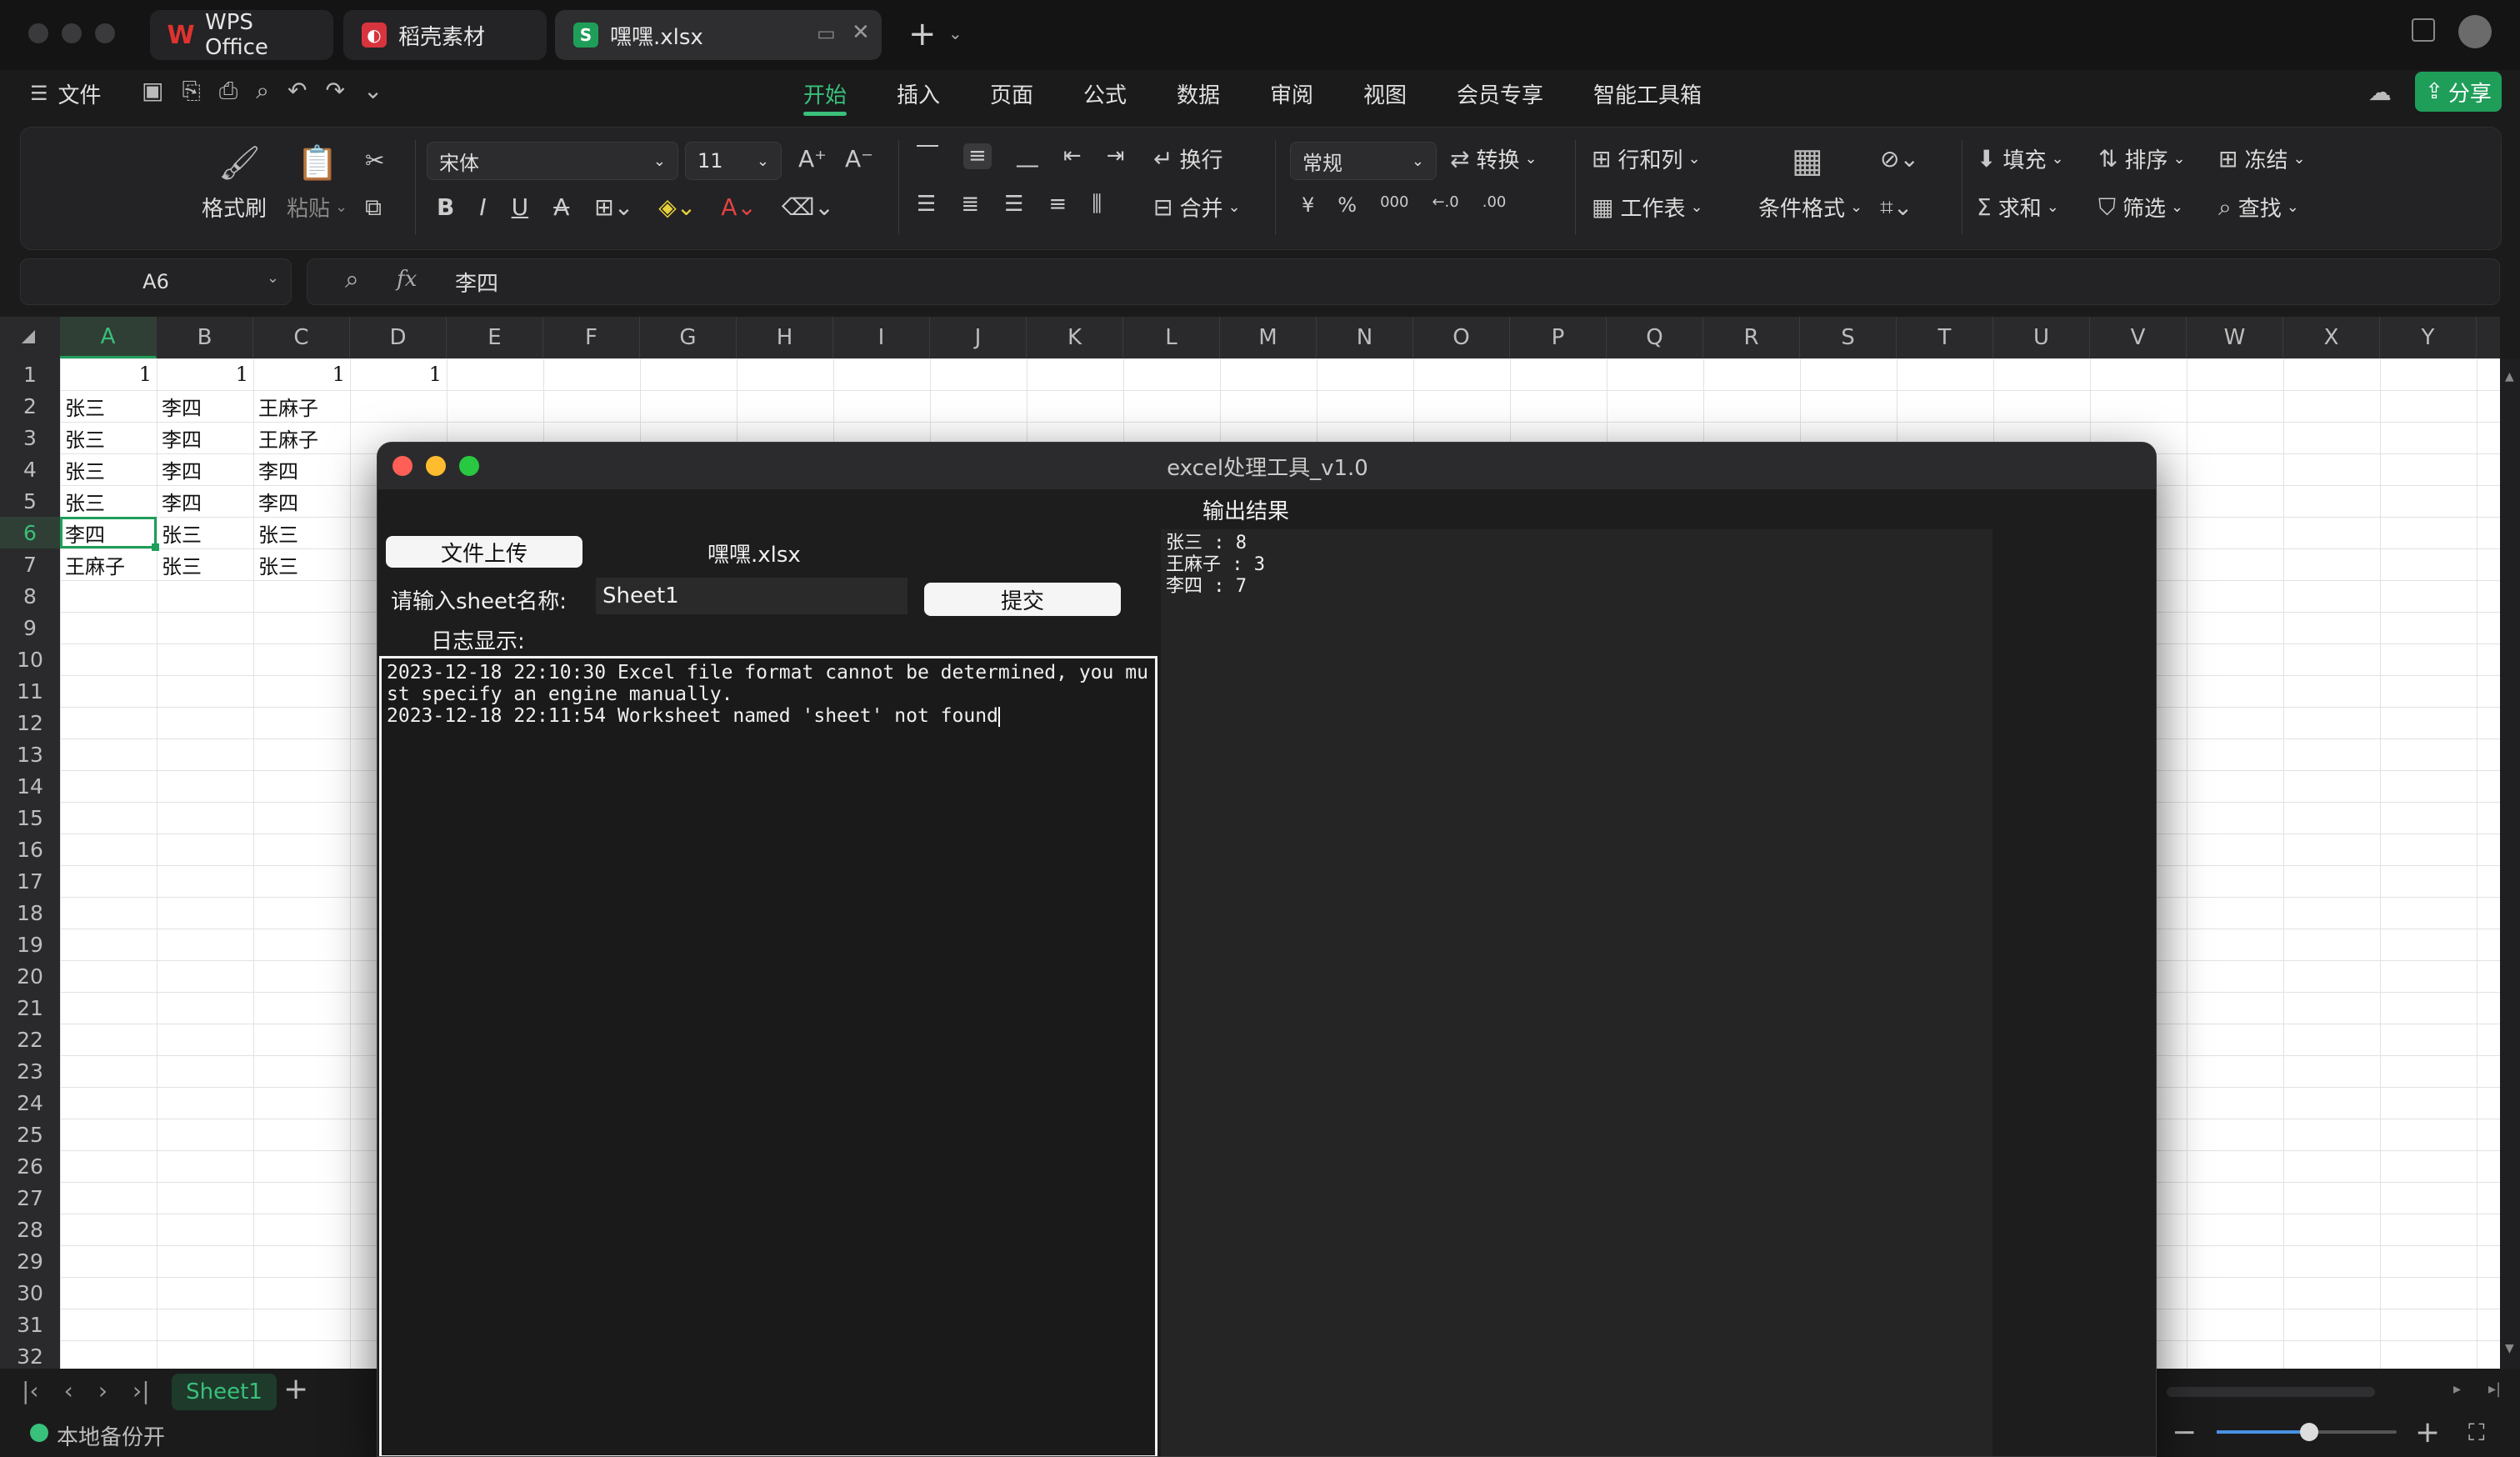 The width and height of the screenshot is (2520, 1457). I want to click on column-header: U, so click(2041, 337).